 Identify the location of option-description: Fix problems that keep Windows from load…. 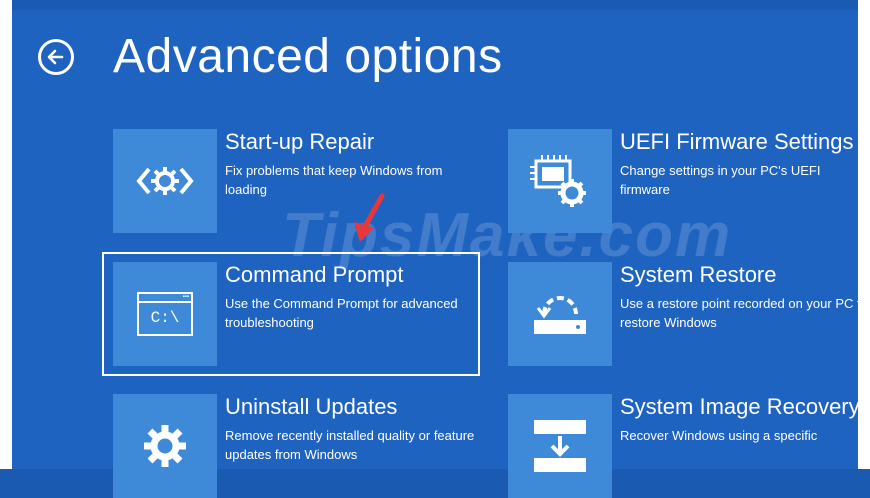
(334, 180).